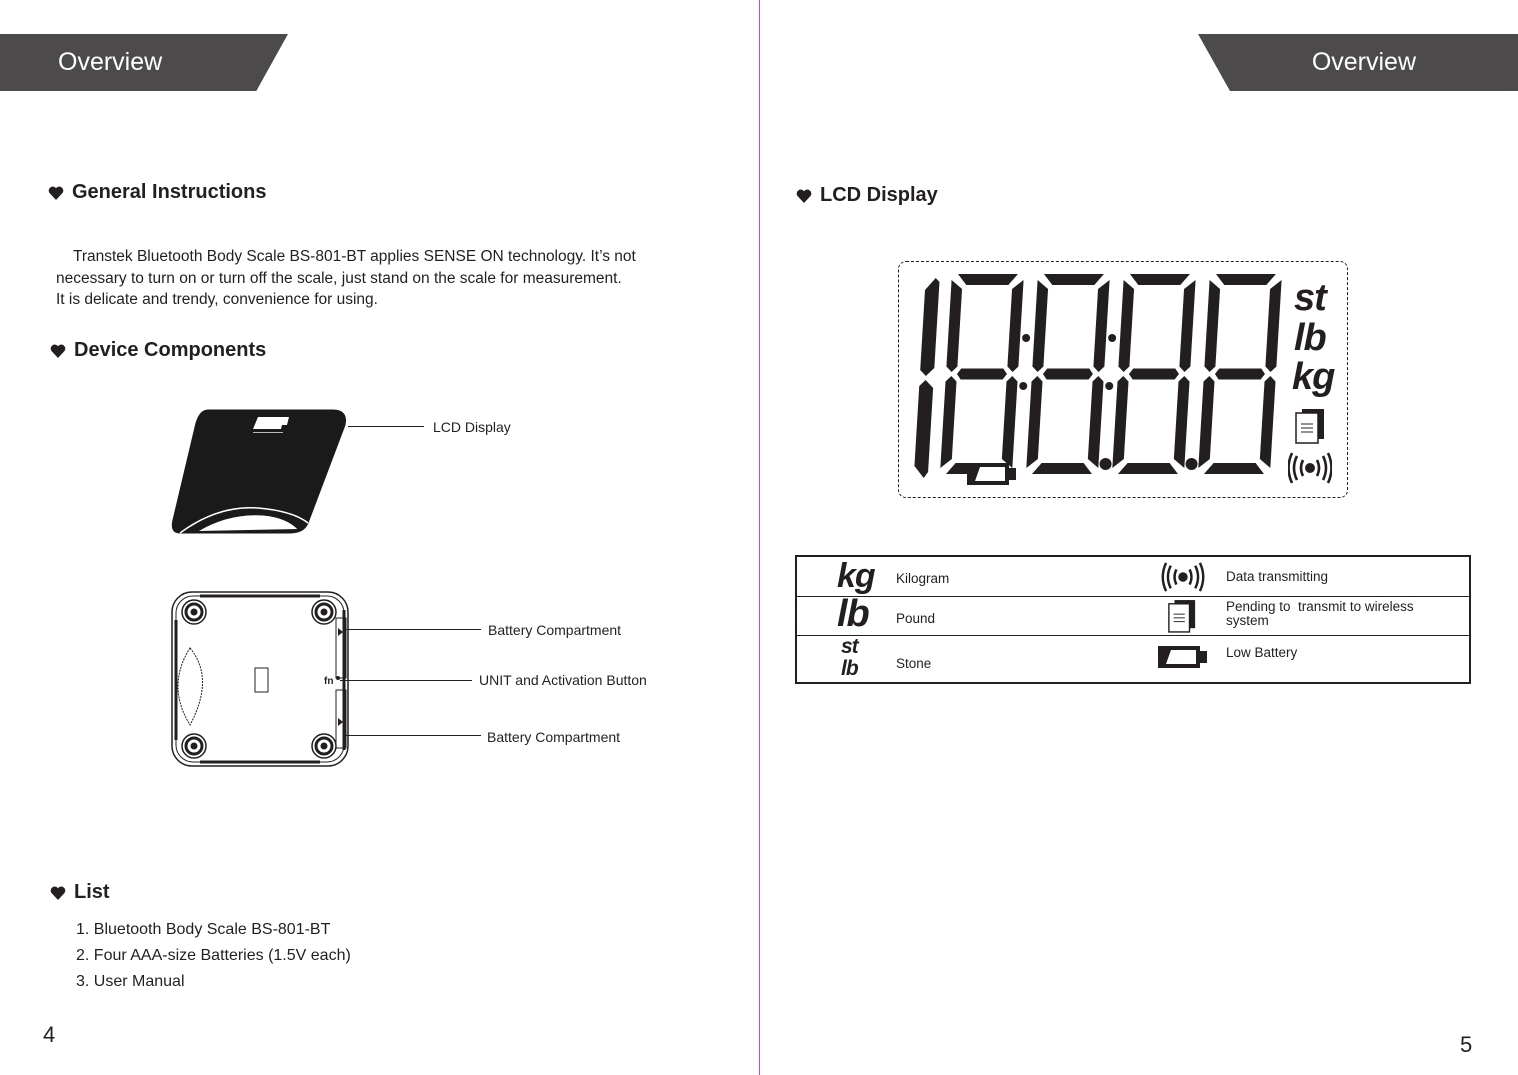 Image resolution: width=1518 pixels, height=1075 pixels. What do you see at coordinates (1466, 1044) in the screenshot?
I see `page-number-right: 5` at bounding box center [1466, 1044].